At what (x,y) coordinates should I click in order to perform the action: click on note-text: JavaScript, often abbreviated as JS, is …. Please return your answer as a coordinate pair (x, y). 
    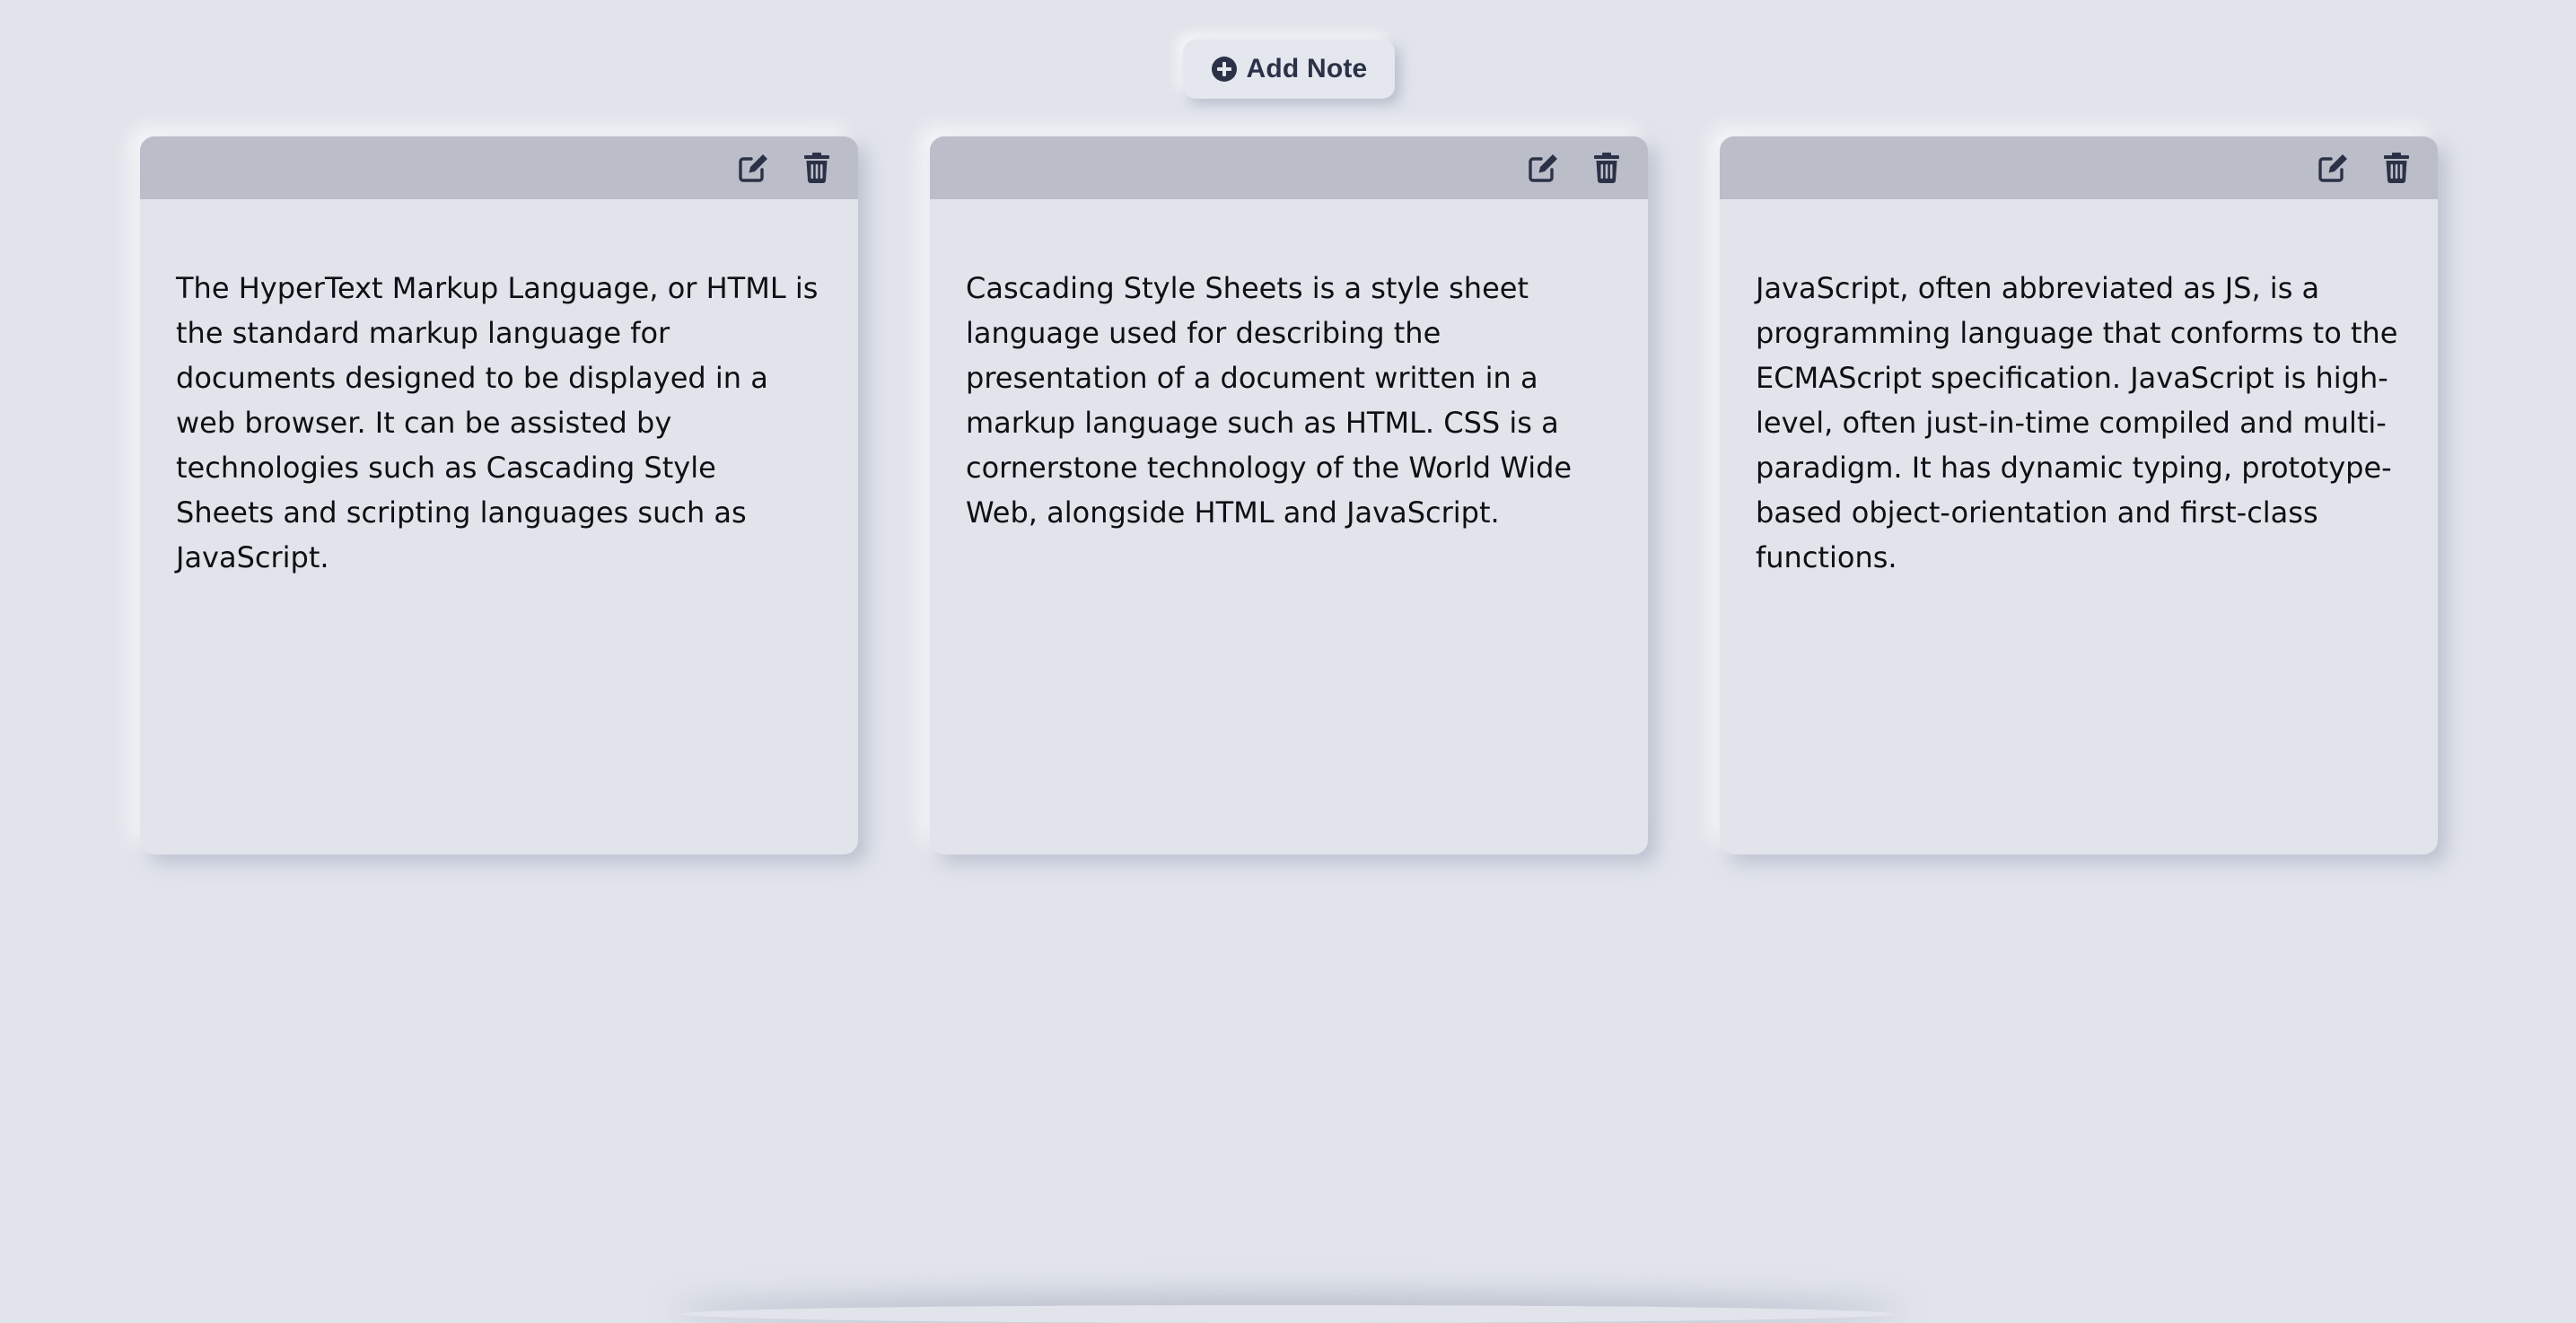
    Looking at the image, I should click on (2079, 389).